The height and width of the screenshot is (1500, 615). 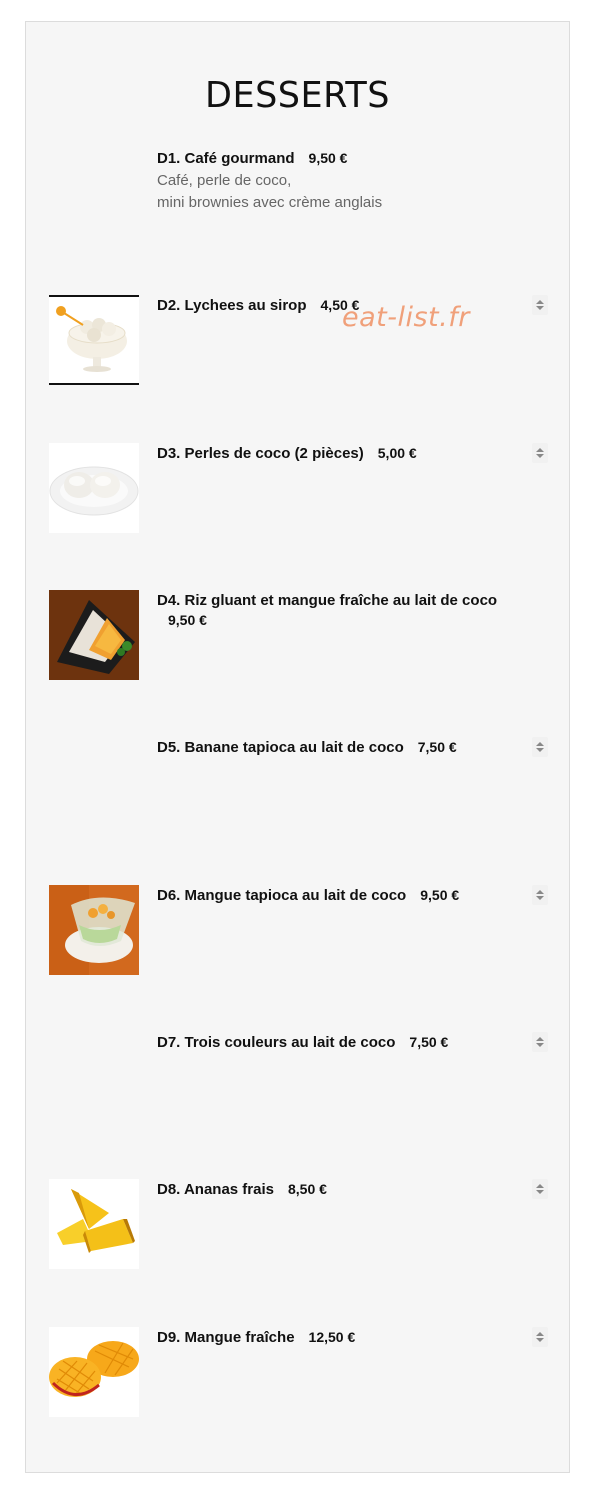 I want to click on item-name-line: D5. Banane tapioca au lait de coco 7,50 €, so click(x=307, y=747).